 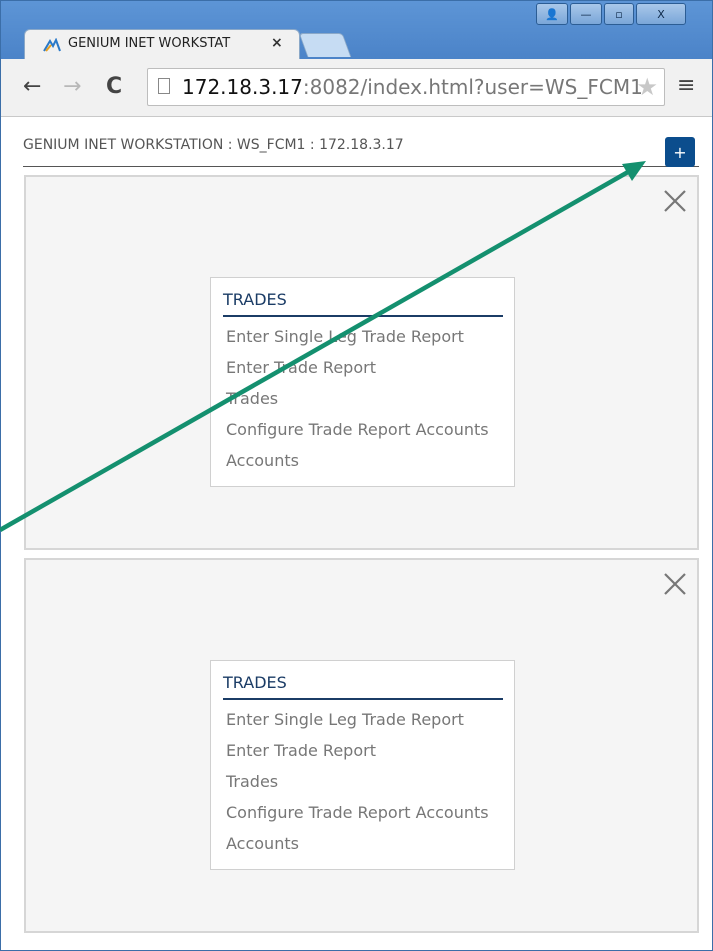 I want to click on title-bar: GENIUM INET WORKSTAT × 👤 — ▫ X, so click(x=356, y=30).